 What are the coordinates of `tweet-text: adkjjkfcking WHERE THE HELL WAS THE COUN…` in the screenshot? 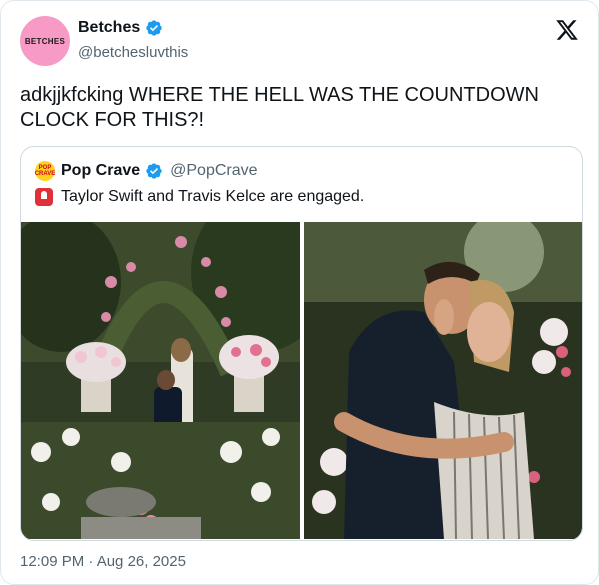 It's located at (279, 107).